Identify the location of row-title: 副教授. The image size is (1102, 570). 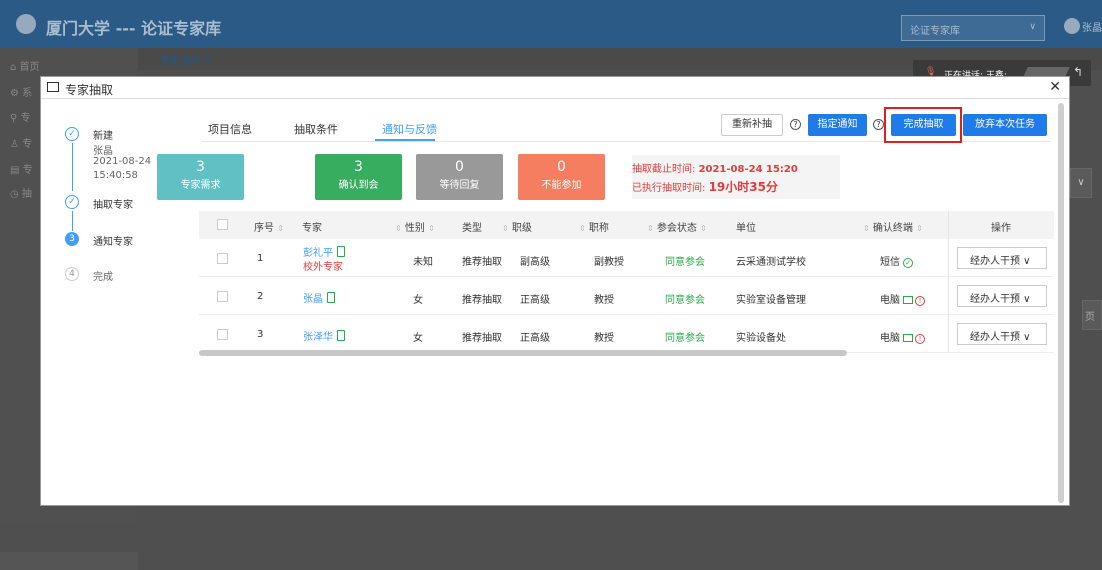
(609, 262).